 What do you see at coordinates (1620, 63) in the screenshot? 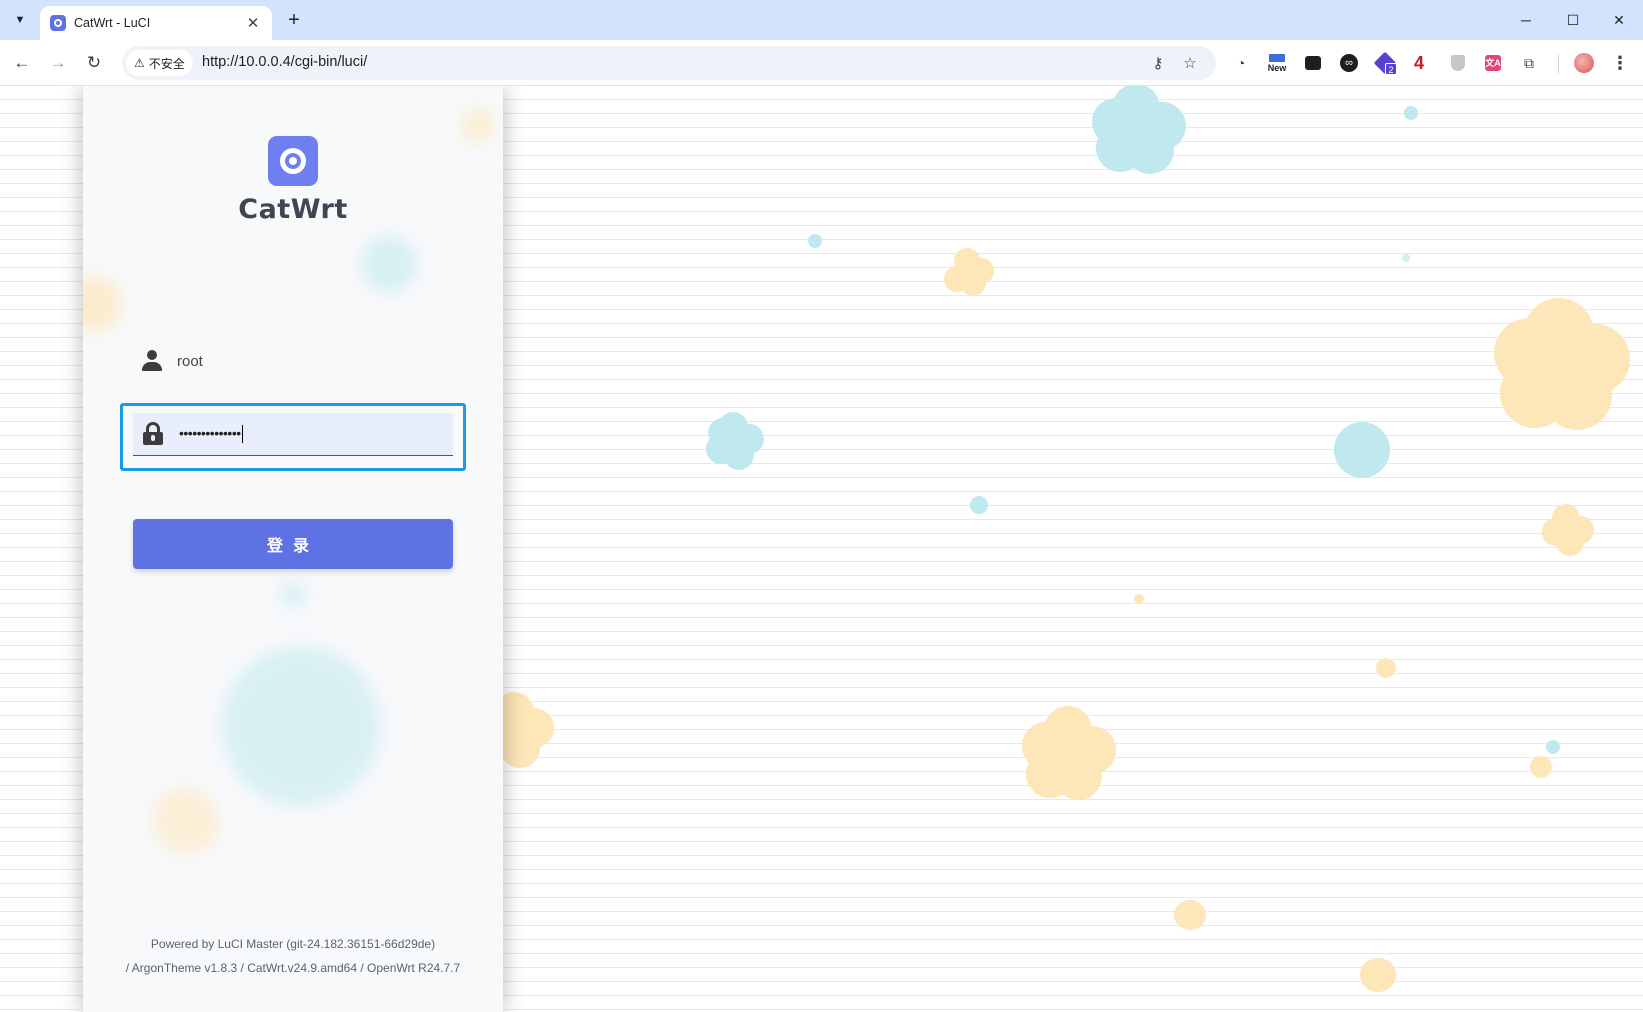
I see `more-menu-icon: ⋮` at bounding box center [1620, 63].